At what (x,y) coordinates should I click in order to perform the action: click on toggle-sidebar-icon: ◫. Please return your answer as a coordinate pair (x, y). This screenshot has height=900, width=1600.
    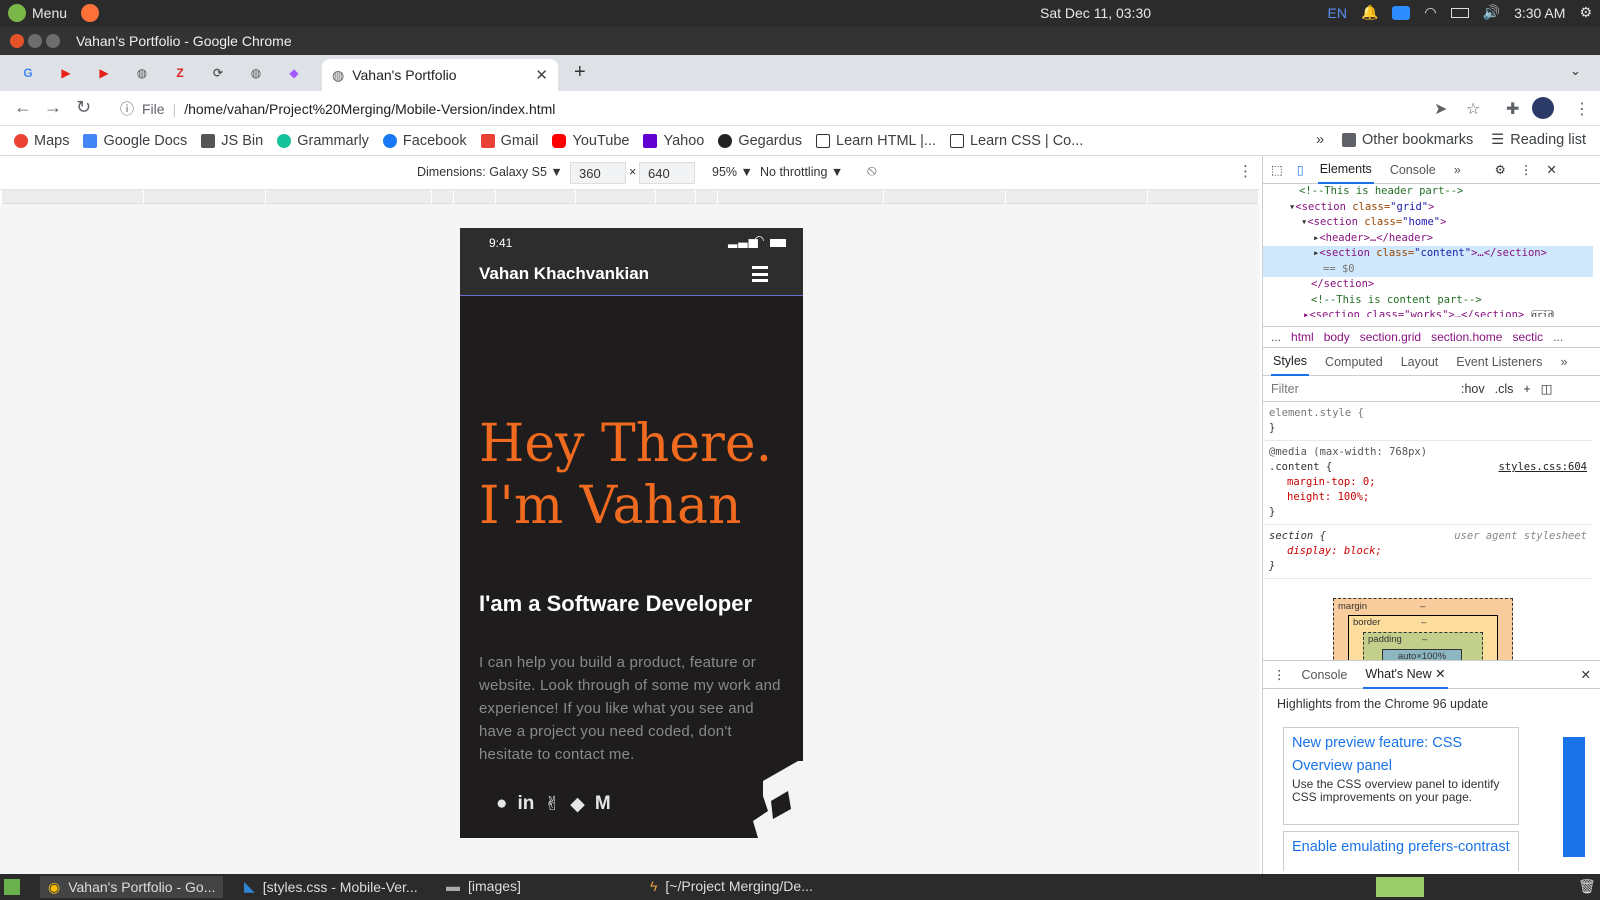
    Looking at the image, I should click on (1547, 388).